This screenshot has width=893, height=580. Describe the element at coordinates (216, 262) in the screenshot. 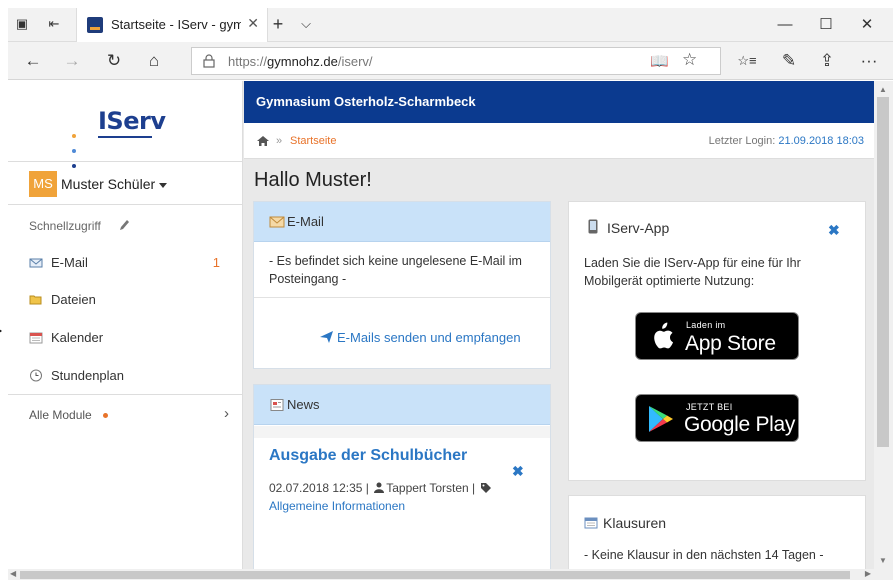

I see `unread-count-badge: 1` at that location.